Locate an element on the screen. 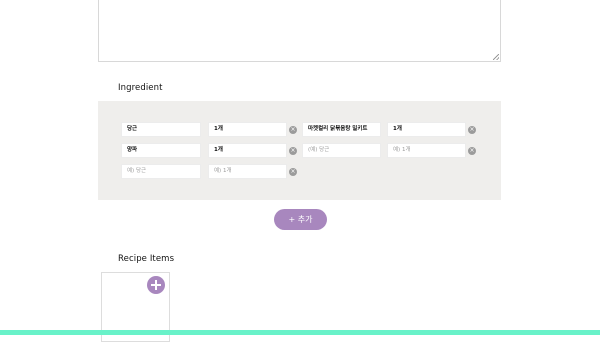  ingredient-name-input: (예) 당근 is located at coordinates (341, 150).